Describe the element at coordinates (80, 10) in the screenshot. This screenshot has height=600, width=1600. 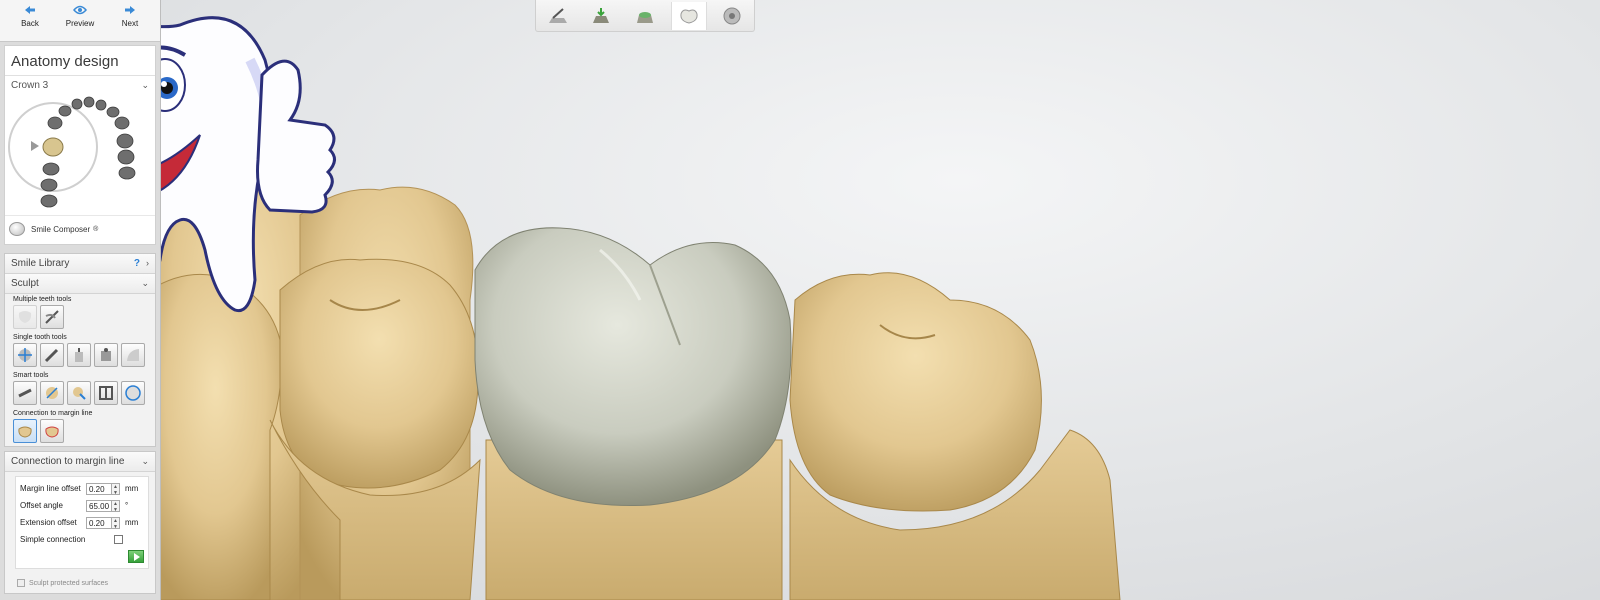
I see `eye-icon` at that location.